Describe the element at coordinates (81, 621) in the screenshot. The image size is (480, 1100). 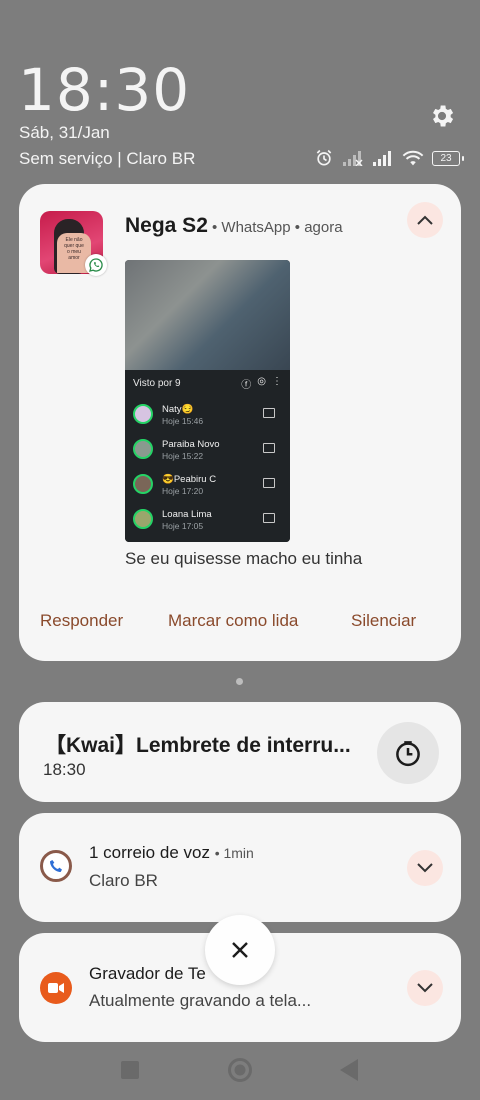
I see `reply-button: Responder` at that location.